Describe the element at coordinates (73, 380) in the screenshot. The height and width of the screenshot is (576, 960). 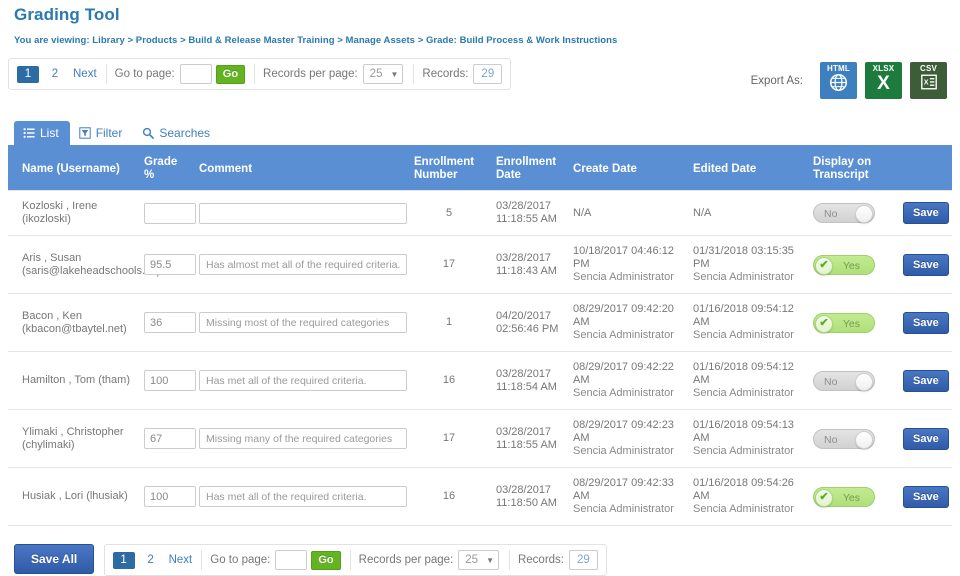
I see `cell-name: Hamilton , Tom (tham)` at that location.